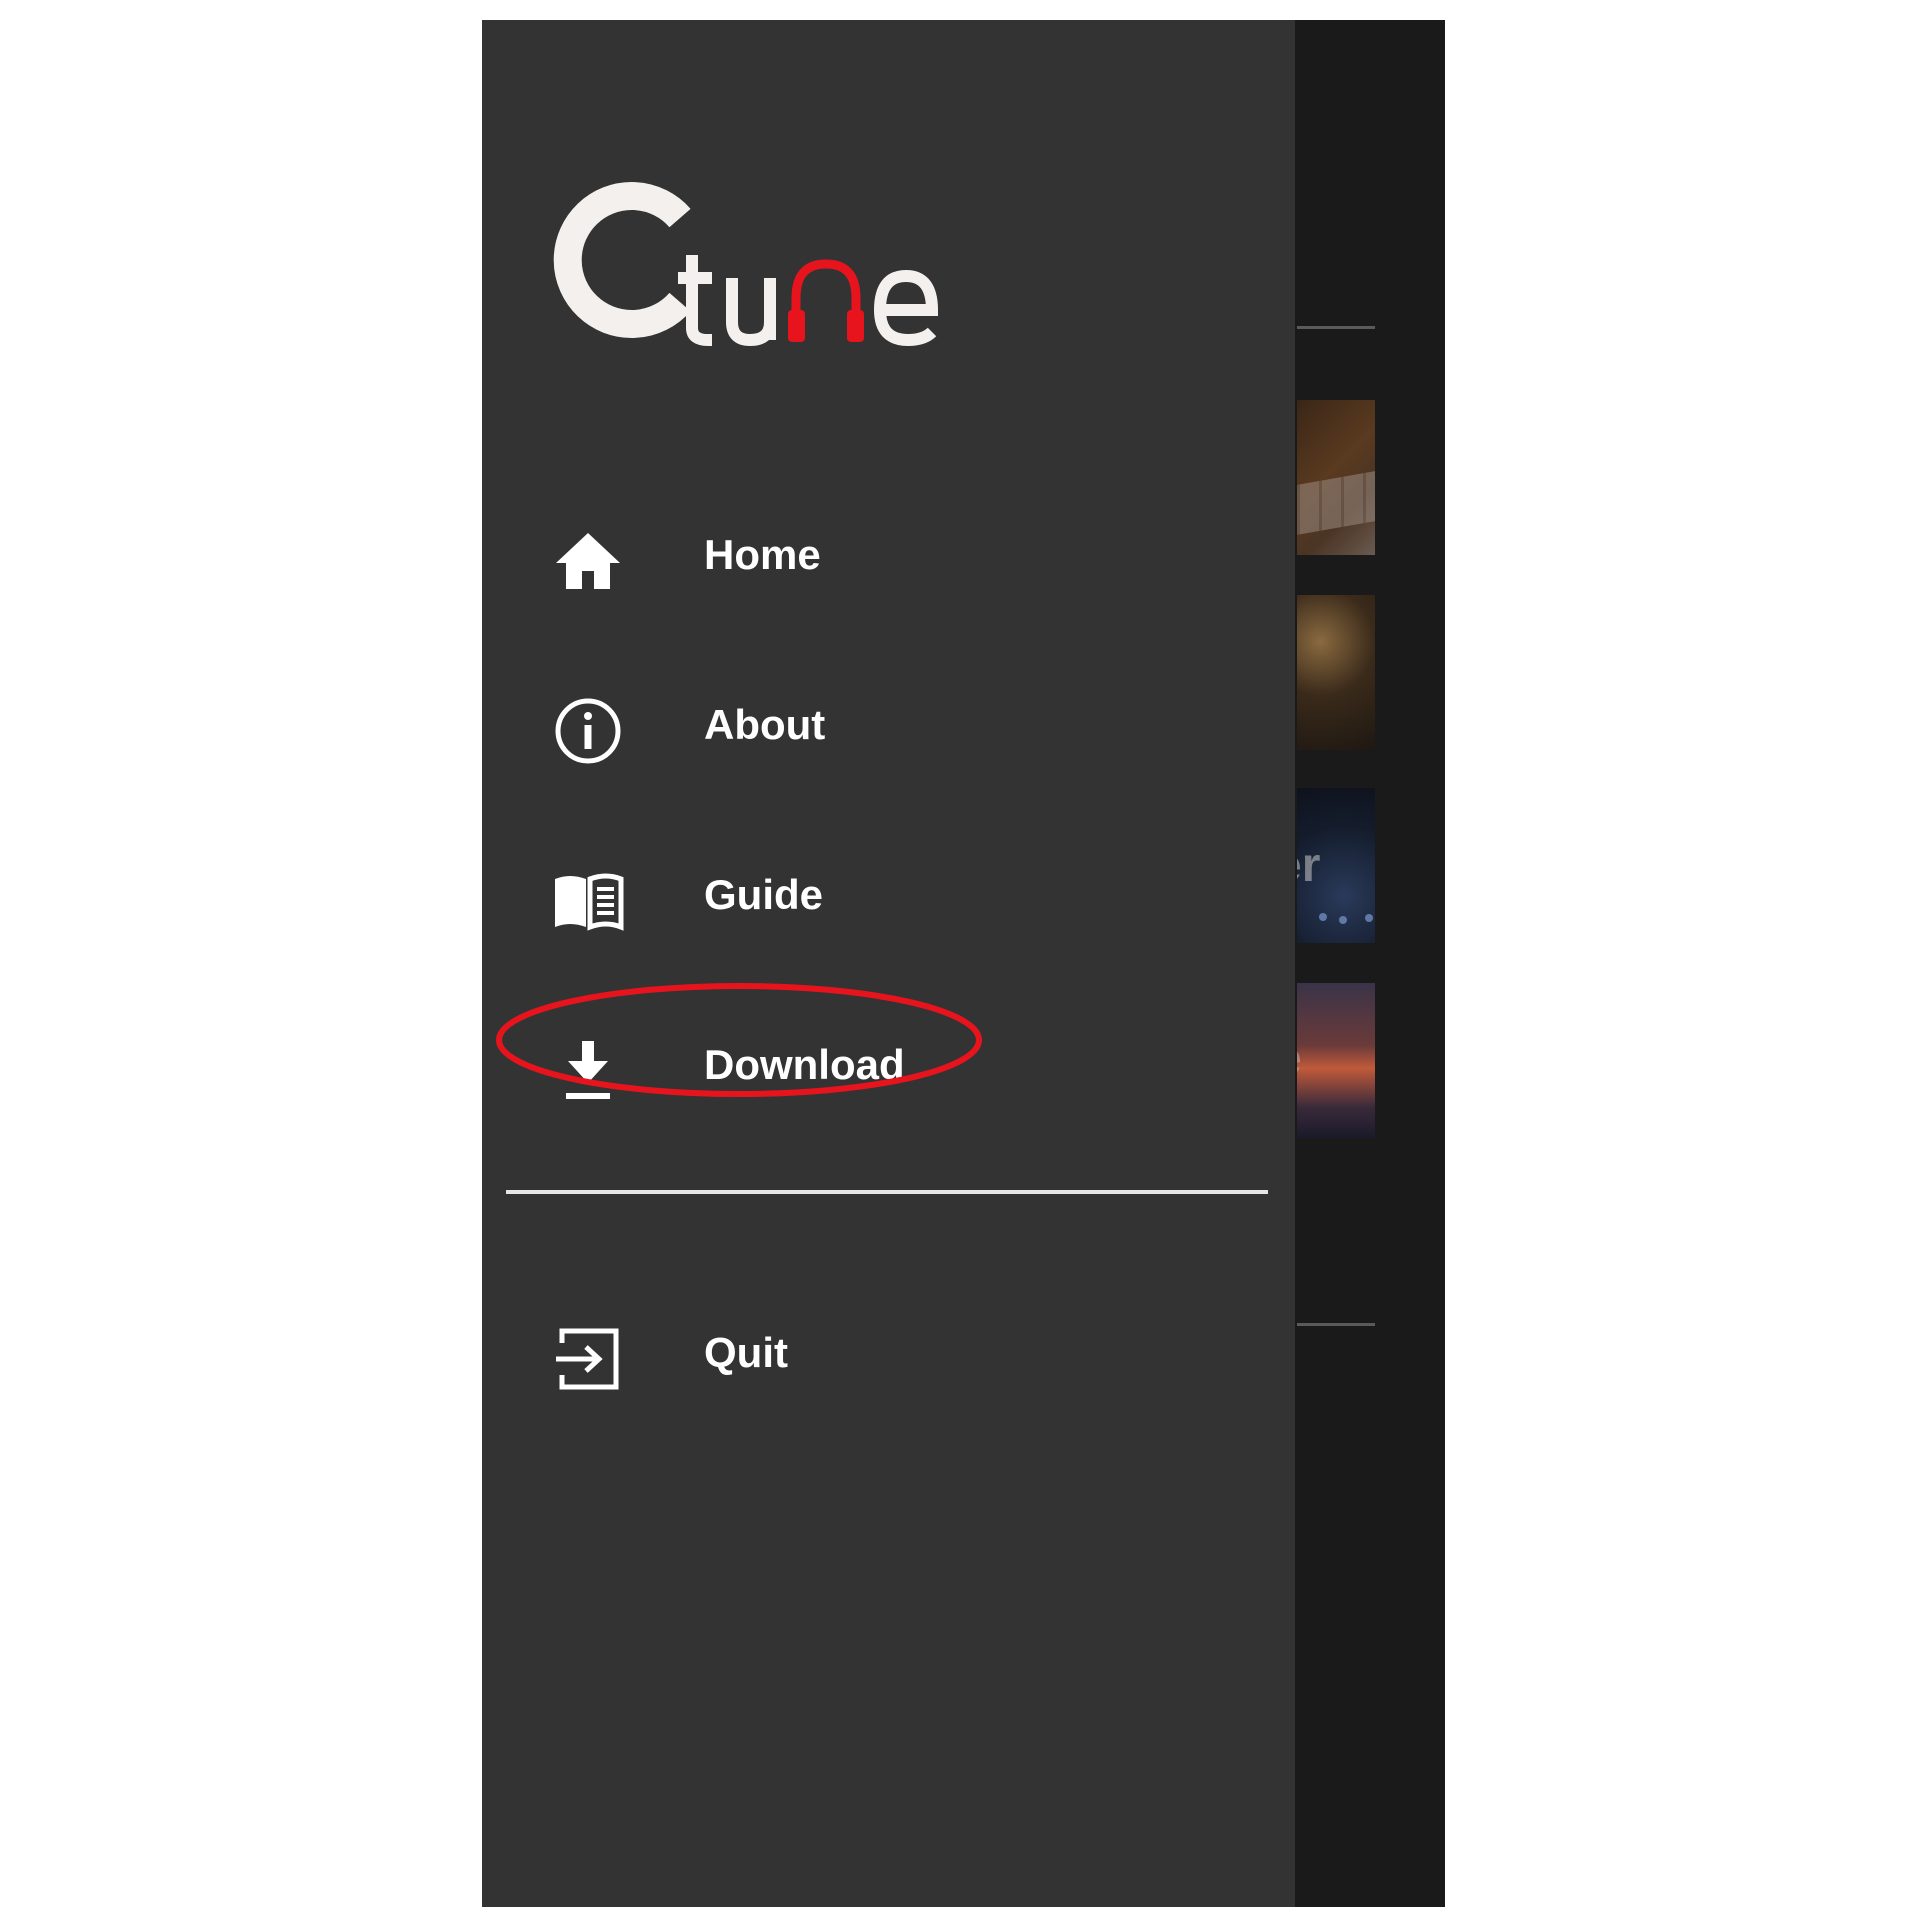 This screenshot has height=1920, width=1920. Describe the element at coordinates (765, 724) in the screenshot. I see `nav-item-label: About` at that location.